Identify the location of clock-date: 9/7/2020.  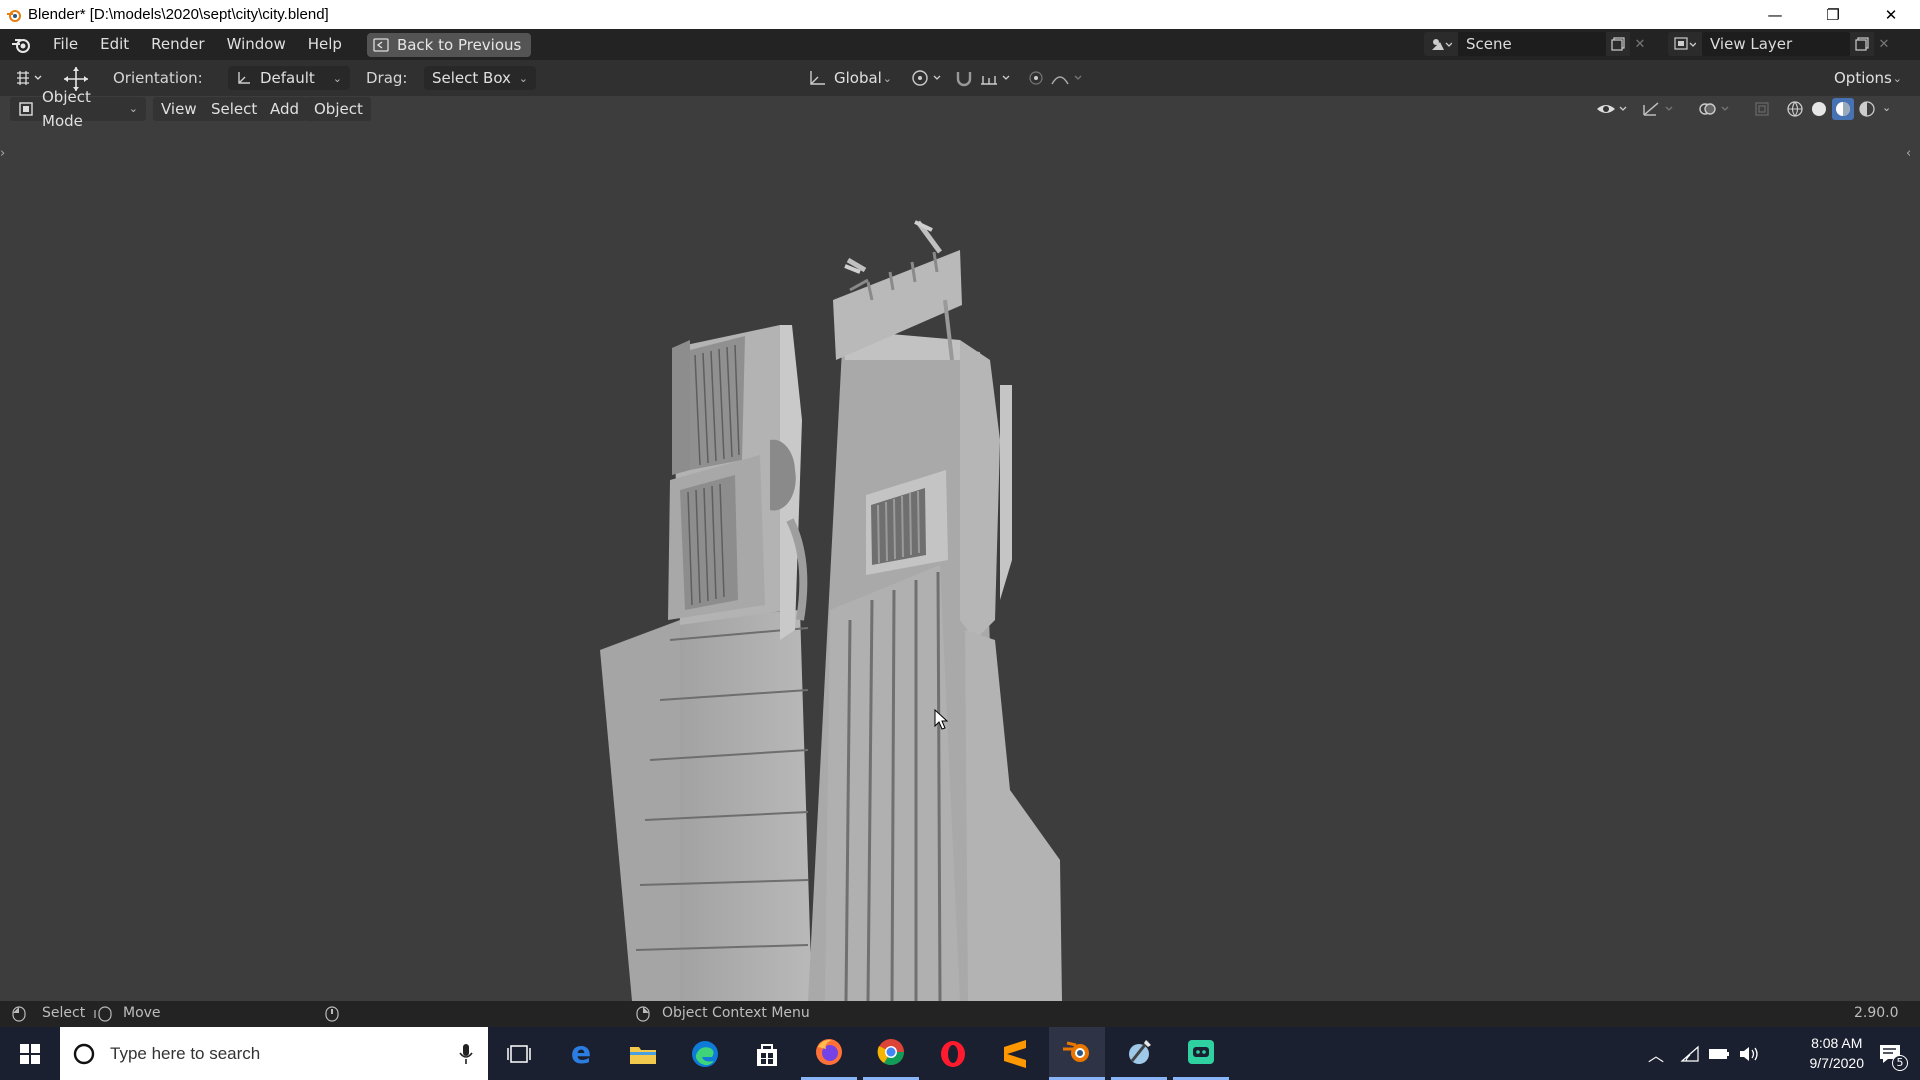
(1837, 1063).